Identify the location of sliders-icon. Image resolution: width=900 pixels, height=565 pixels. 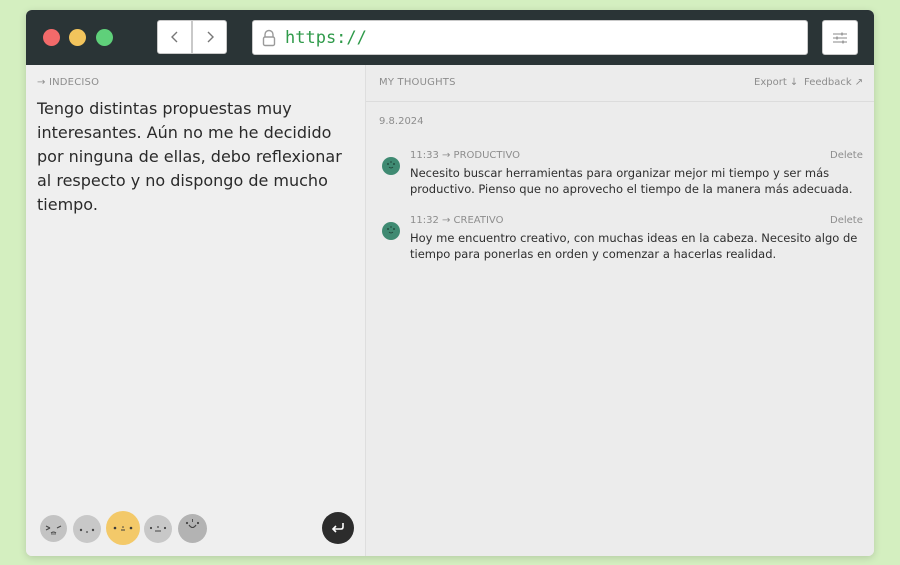
(840, 37).